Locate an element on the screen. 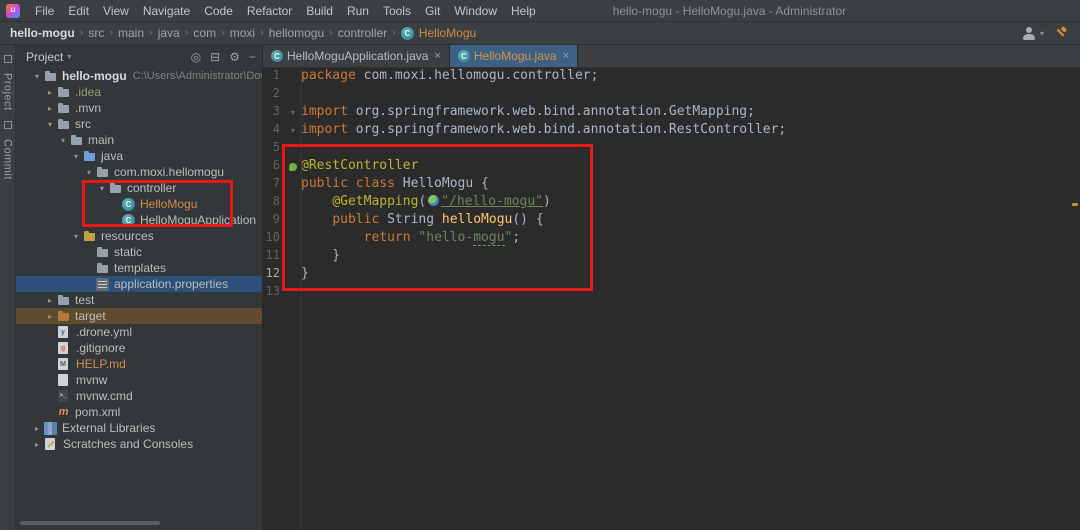  menu-run: Run is located at coordinates (358, 11).